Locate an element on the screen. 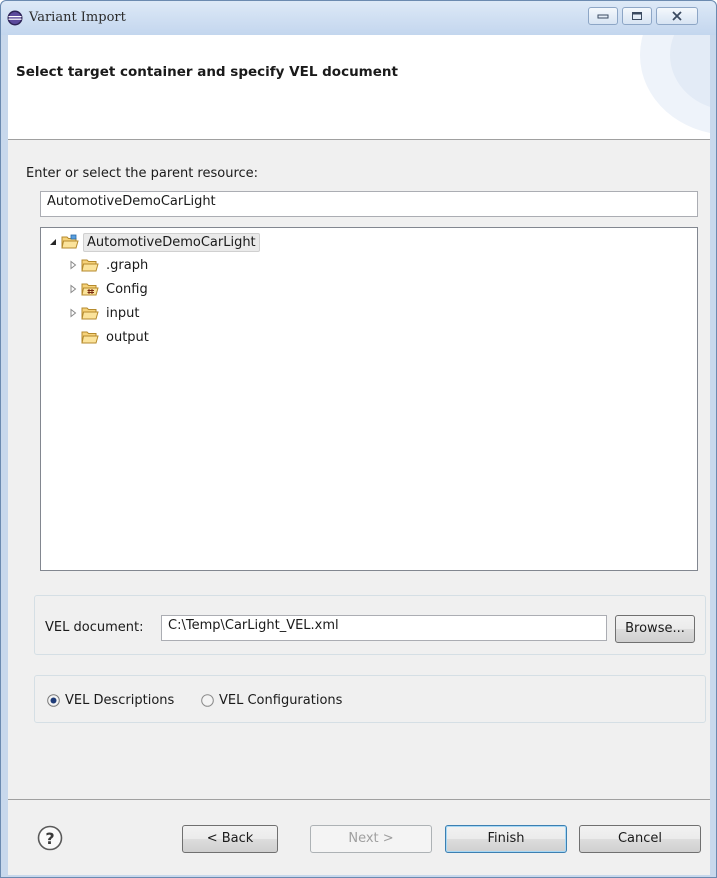 The height and width of the screenshot is (878, 717). title-bar: Variant Import is located at coordinates (358, 18).